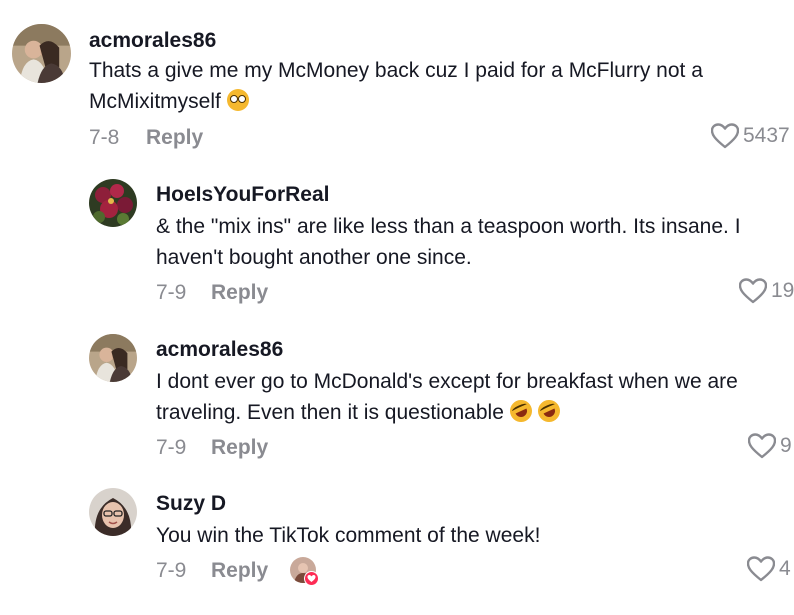  I want to click on flushed-face-icon, so click(237, 100).